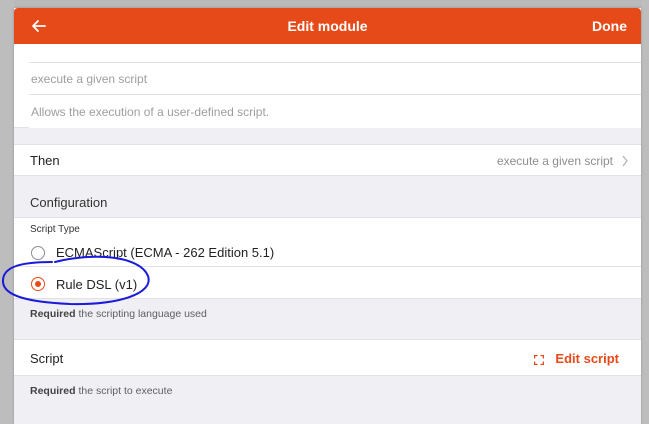  I want to click on expand-icon, so click(539, 360).